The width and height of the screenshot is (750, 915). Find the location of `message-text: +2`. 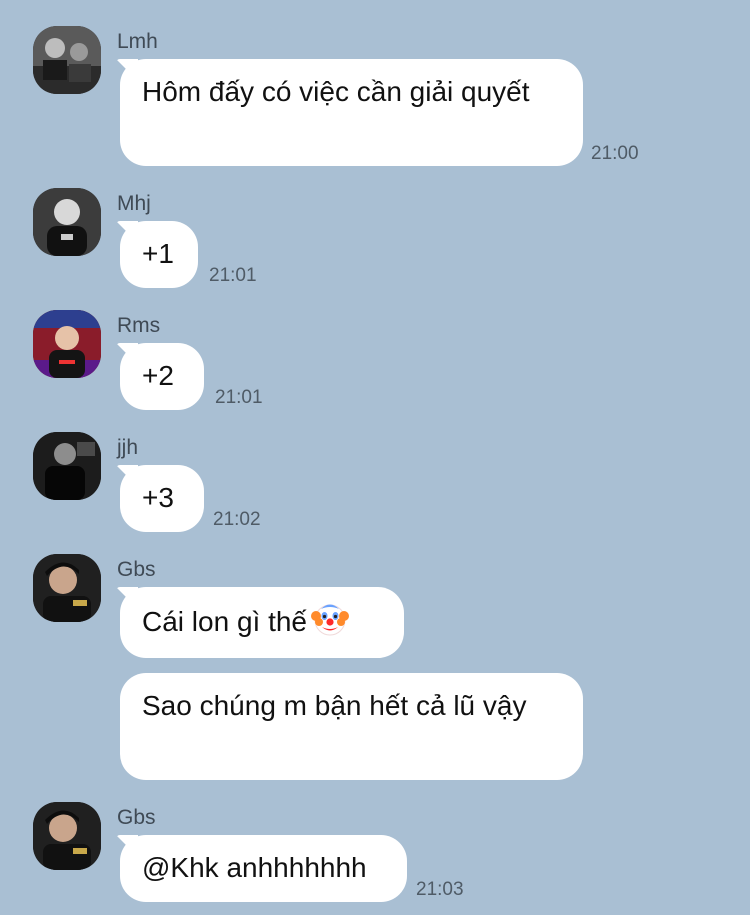

message-text: +2 is located at coordinates (158, 375).